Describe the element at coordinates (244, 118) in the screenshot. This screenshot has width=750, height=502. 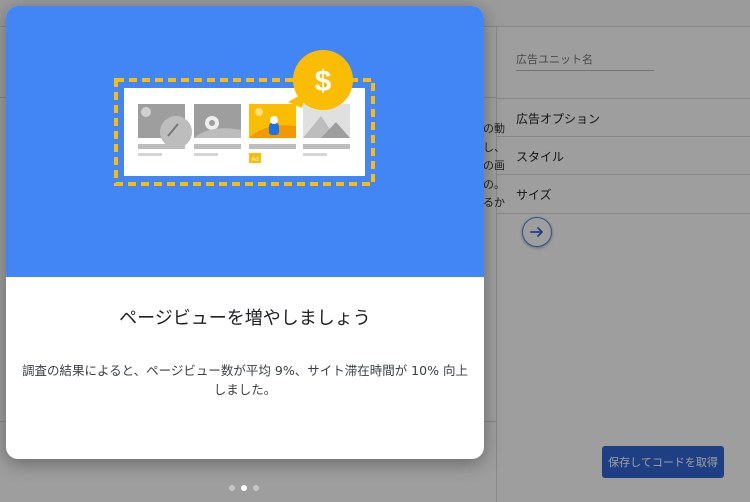
I see `ad-illustration: Ad $` at that location.